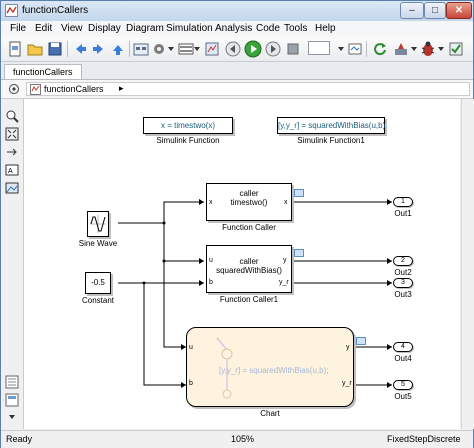 The height and width of the screenshot is (448, 474). Describe the element at coordinates (18, 28) in the screenshot. I see `menu-file: File` at that location.